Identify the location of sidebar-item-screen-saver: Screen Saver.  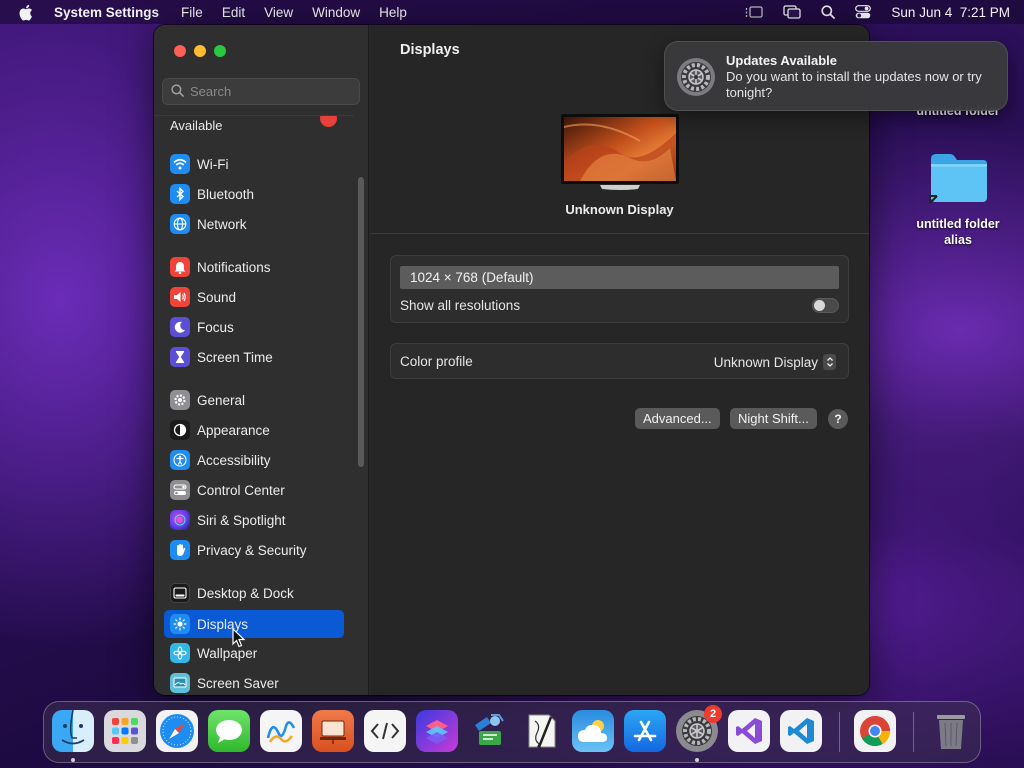
(254, 682).